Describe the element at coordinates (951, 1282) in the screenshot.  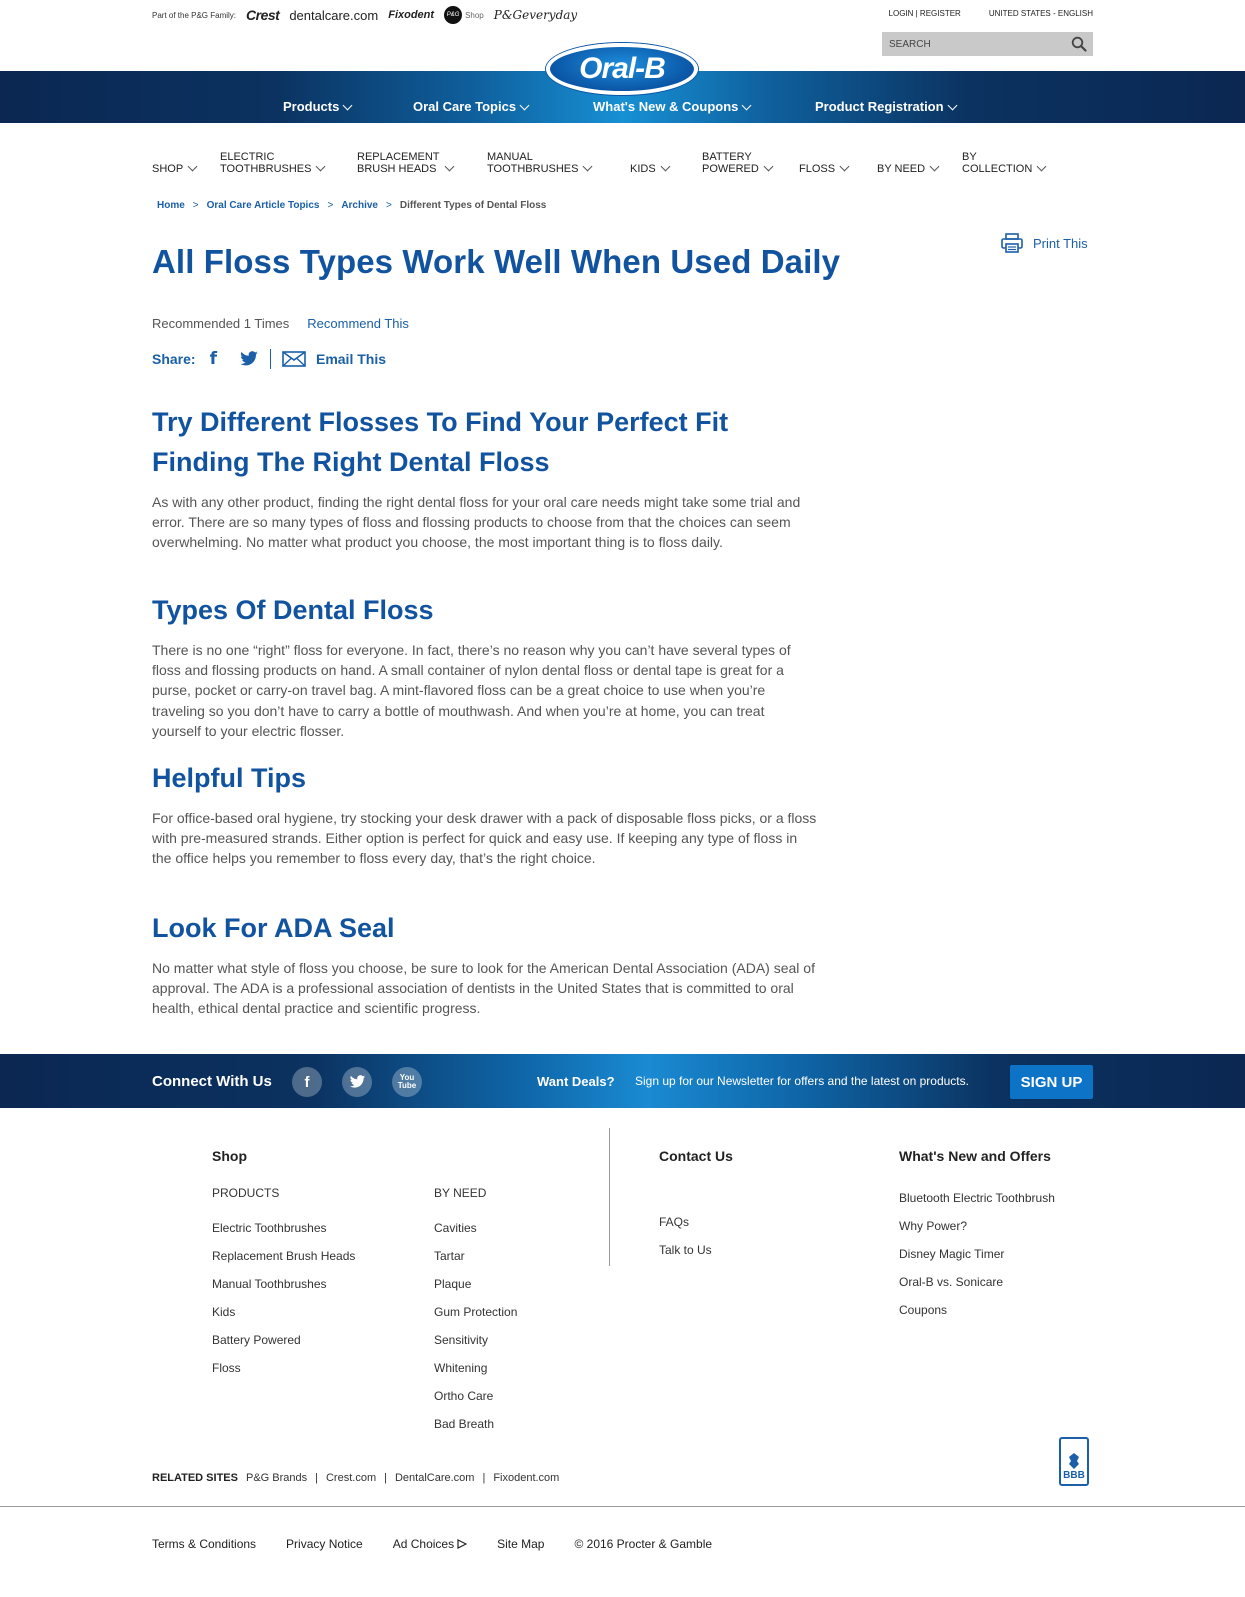
I see `footer-link: Oral-B vs. Sonicare` at that location.